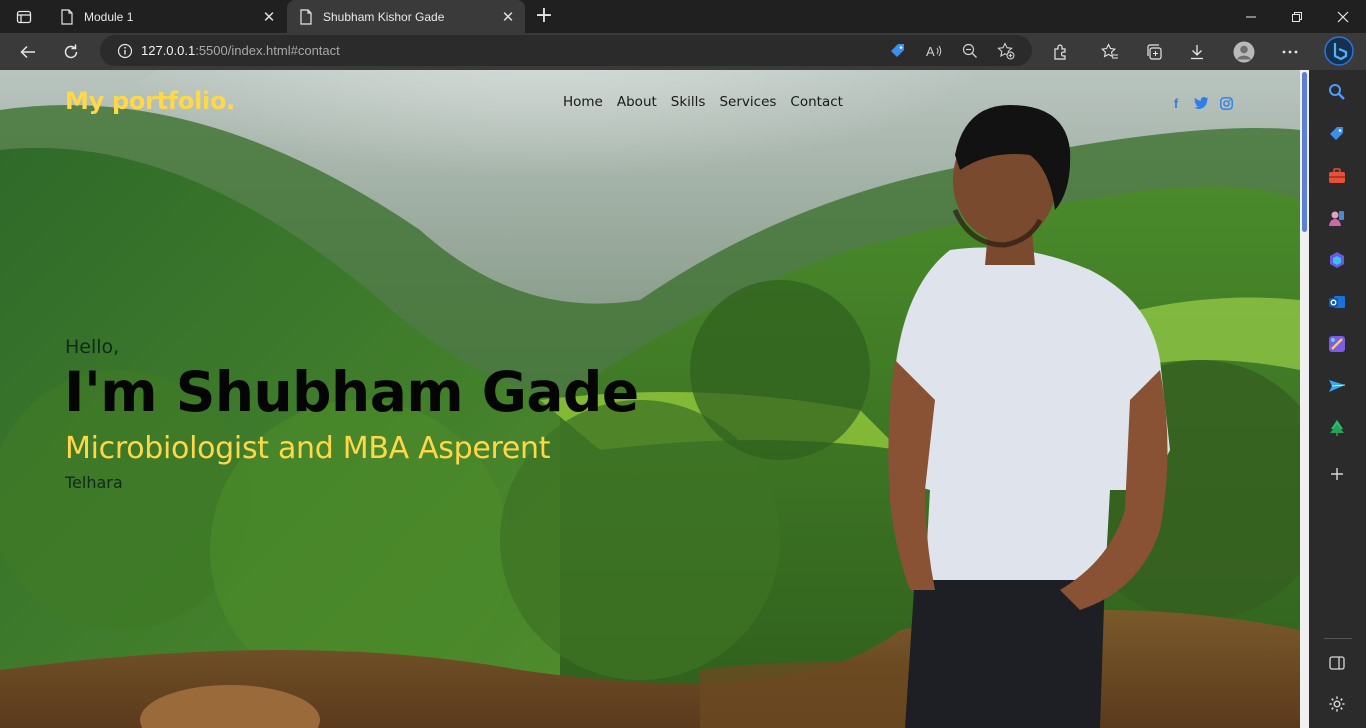 This screenshot has height=728, width=1366. What do you see at coordinates (1290, 52) in the screenshot?
I see `more-icon` at bounding box center [1290, 52].